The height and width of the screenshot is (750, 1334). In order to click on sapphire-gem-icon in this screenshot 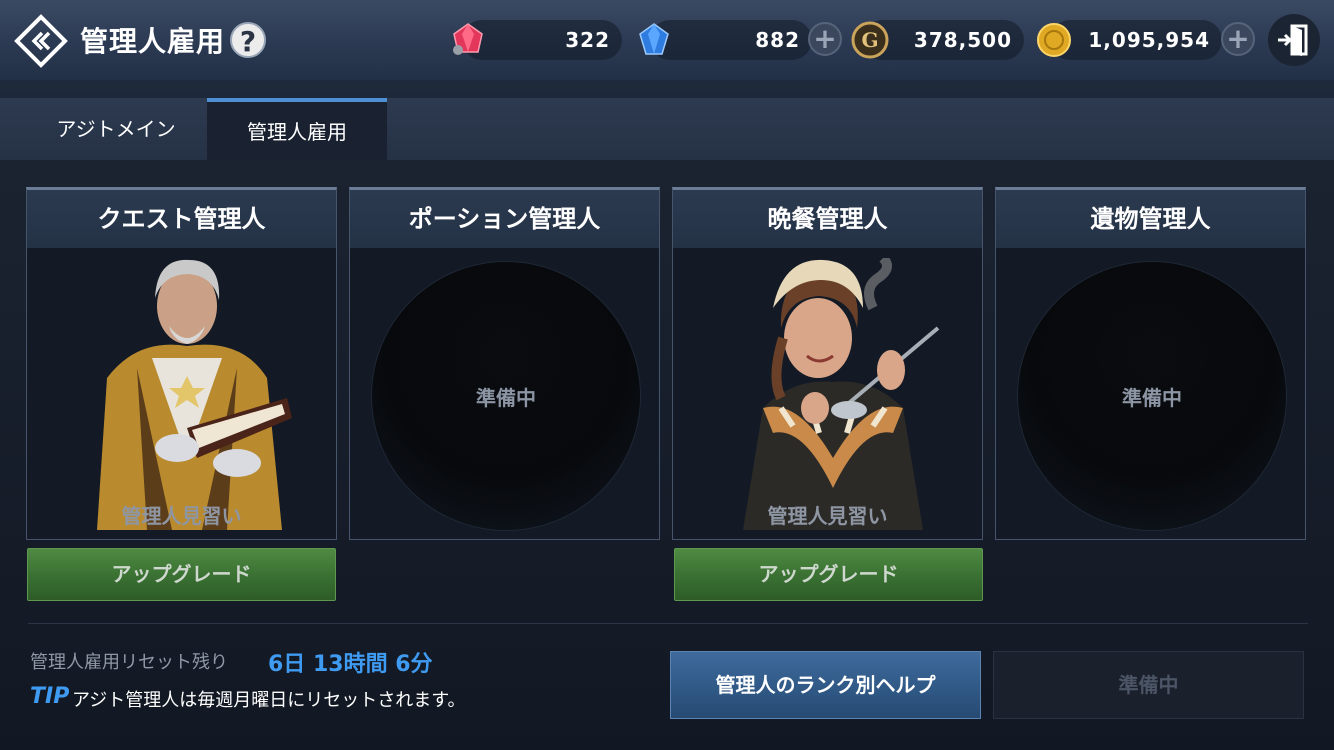, I will do `click(654, 39)`.